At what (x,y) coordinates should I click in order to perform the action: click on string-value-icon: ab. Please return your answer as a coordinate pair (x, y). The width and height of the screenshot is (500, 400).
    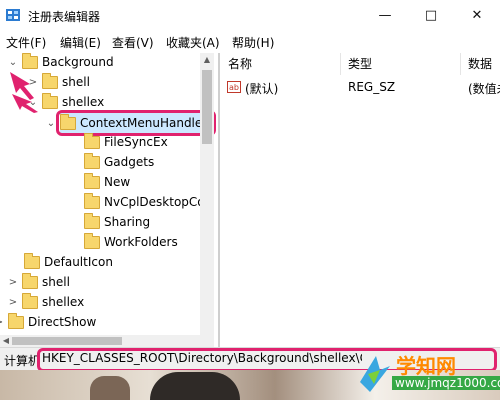
    Looking at the image, I should click on (234, 87).